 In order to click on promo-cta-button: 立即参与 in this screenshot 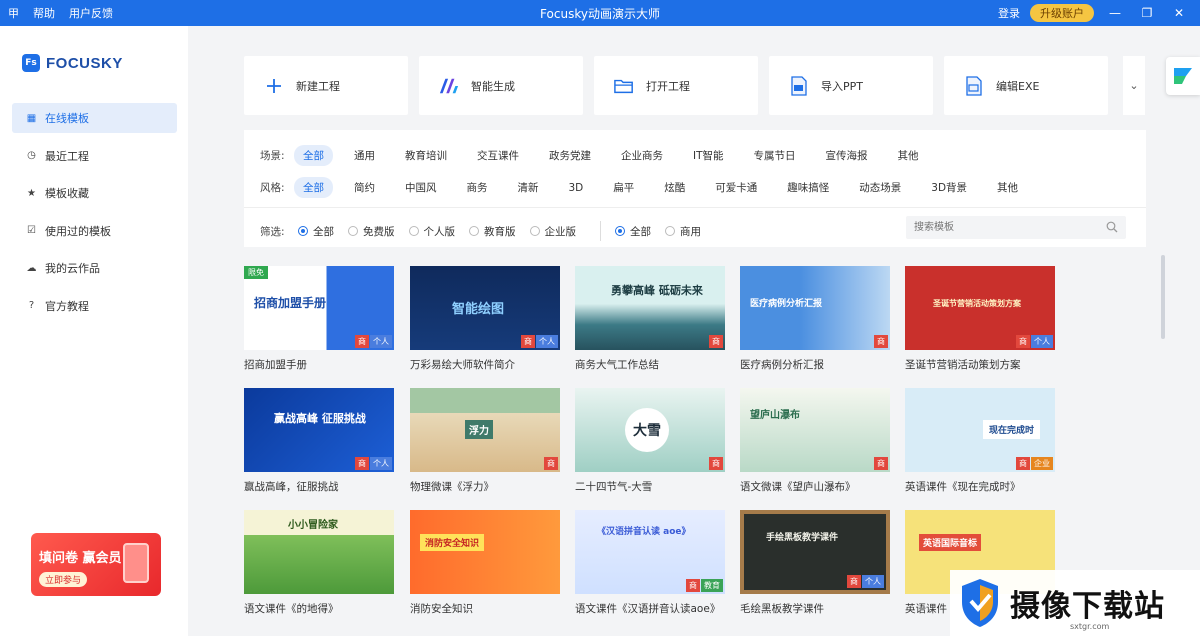, I will do `click(63, 579)`.